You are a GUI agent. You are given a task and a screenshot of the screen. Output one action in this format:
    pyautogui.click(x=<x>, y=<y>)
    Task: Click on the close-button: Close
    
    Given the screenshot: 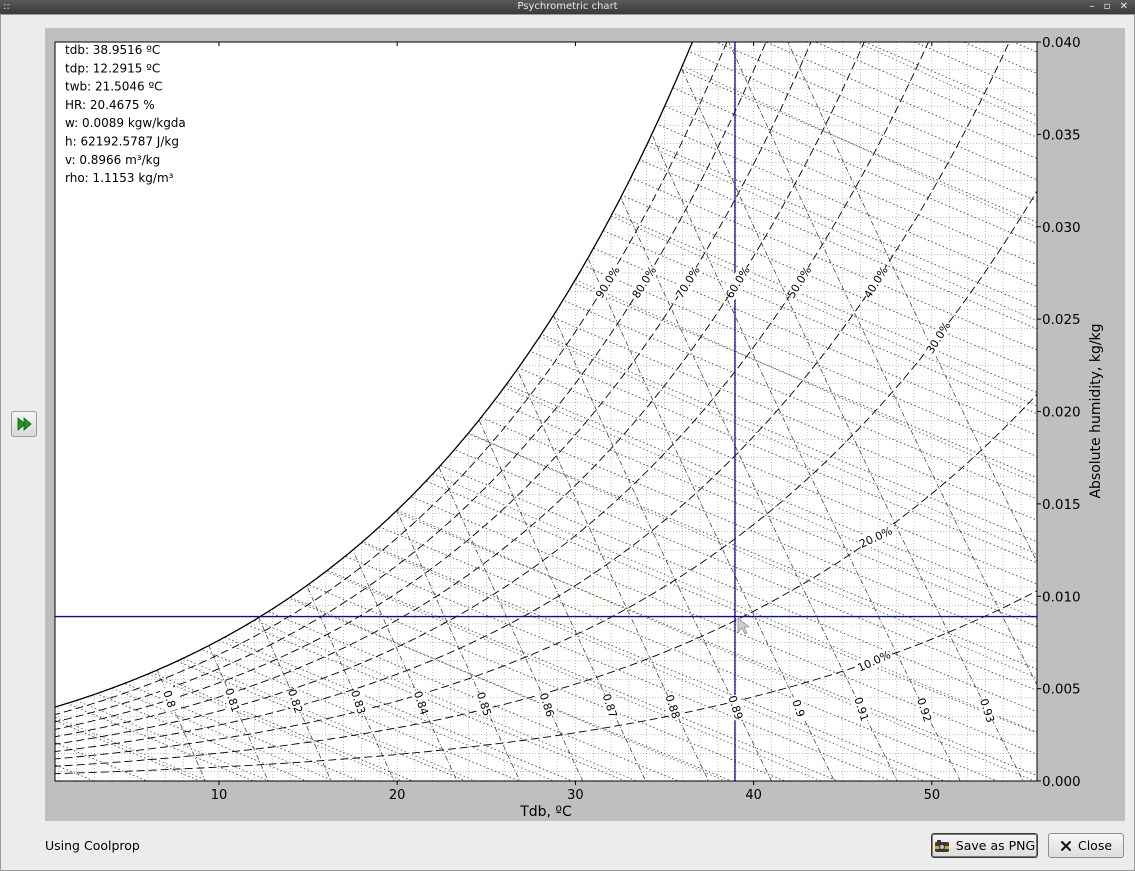 What is the action you would take?
    pyautogui.click(x=1086, y=845)
    